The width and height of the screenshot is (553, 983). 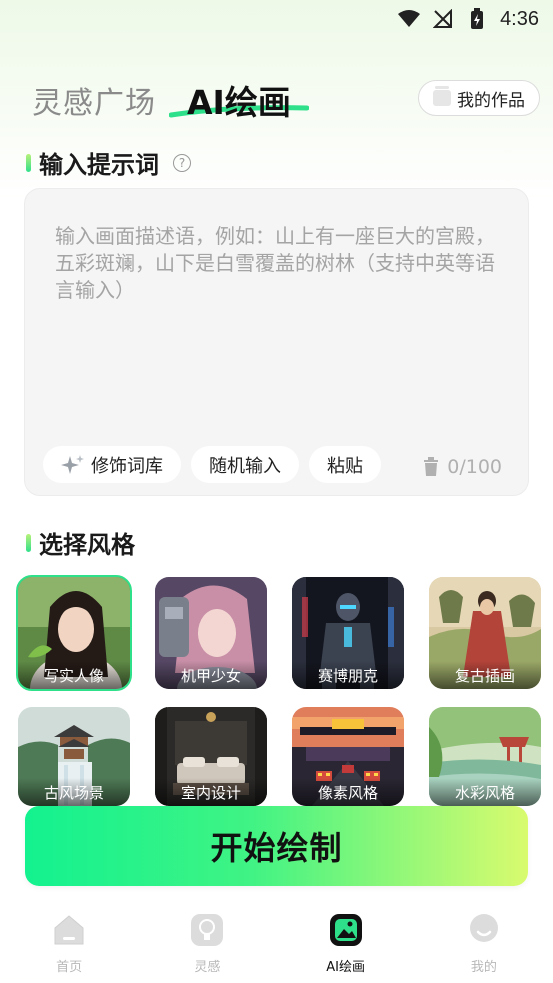 I want to click on paste-button: 粘贴, so click(x=345, y=464).